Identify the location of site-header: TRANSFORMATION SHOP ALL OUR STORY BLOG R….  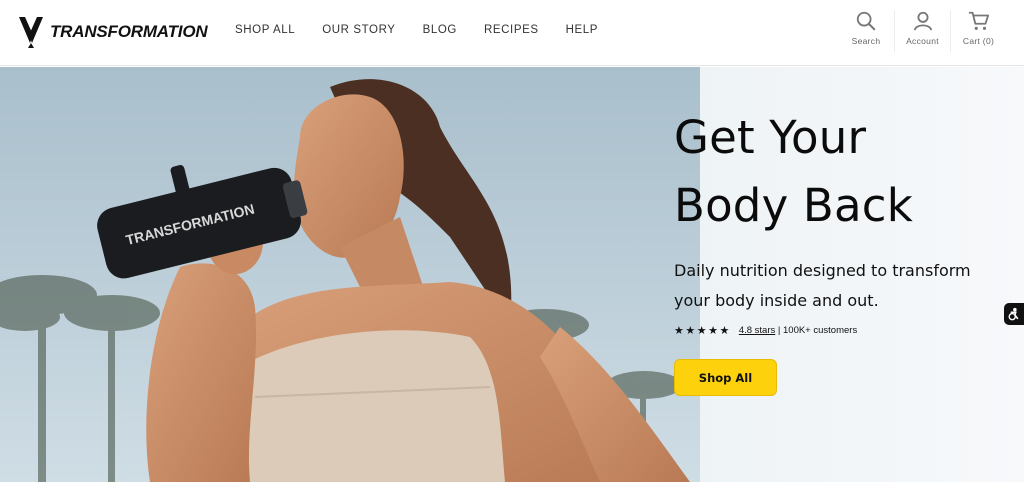
(512, 33).